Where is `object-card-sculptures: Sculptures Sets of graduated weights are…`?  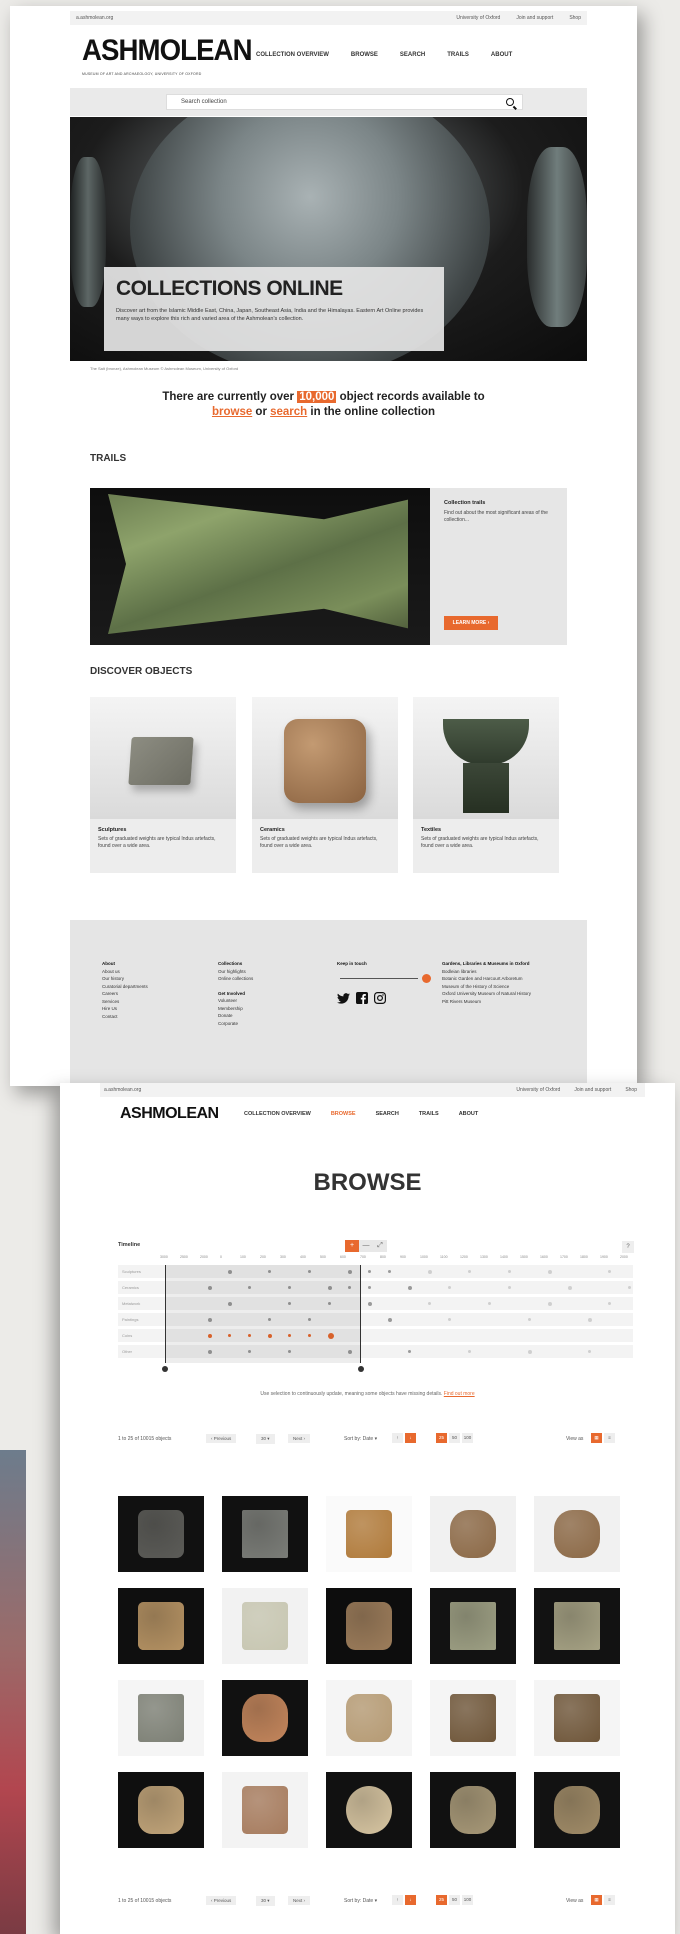
object-card-sculptures: Sculptures Sets of graduated weights are… is located at coordinates (163, 785).